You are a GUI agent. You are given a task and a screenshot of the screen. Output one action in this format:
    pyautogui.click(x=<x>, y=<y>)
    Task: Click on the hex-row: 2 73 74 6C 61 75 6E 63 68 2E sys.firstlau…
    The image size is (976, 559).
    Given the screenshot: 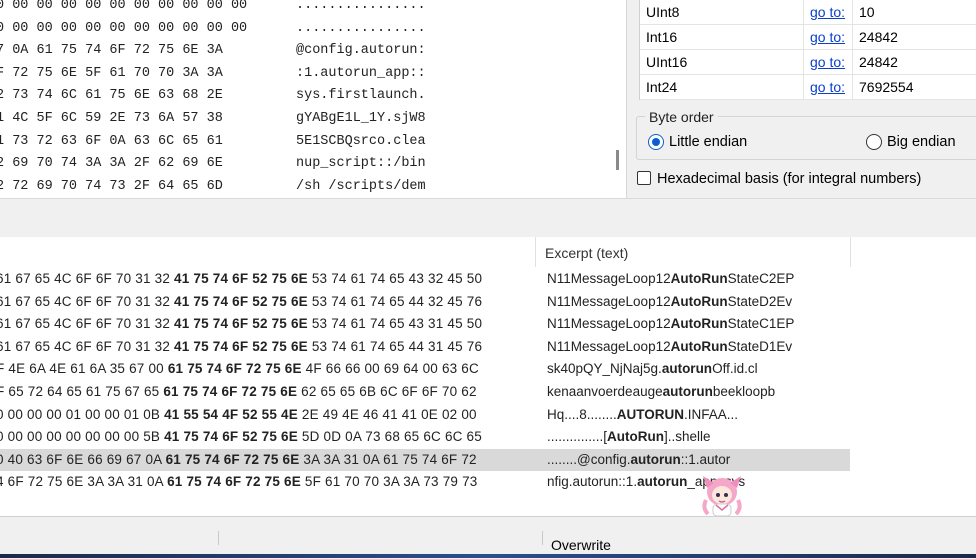 What is the action you would take?
    pyautogui.click(x=306, y=96)
    